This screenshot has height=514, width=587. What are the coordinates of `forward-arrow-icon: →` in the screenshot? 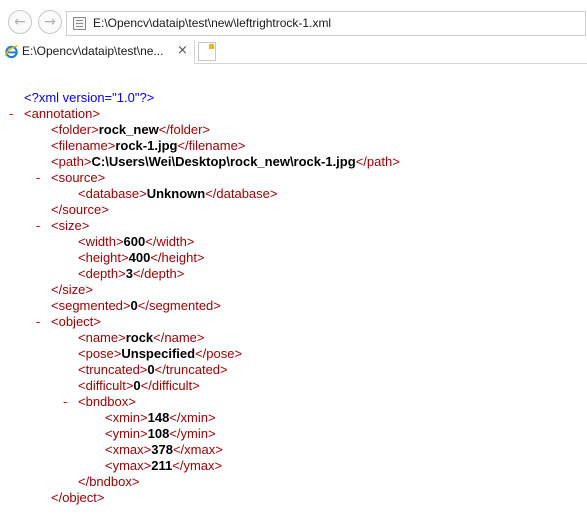 It's located at (50, 22).